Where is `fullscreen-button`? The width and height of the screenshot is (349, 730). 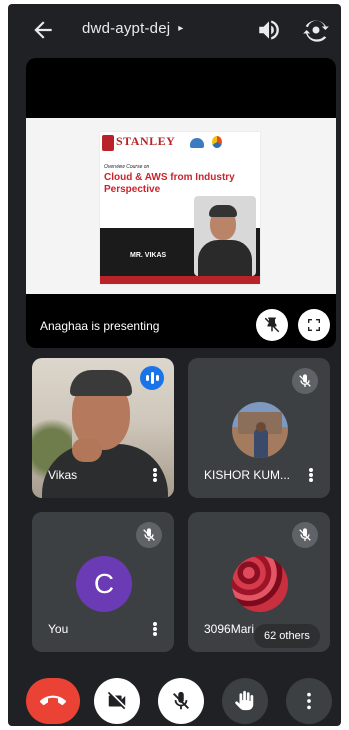 fullscreen-button is located at coordinates (314, 325).